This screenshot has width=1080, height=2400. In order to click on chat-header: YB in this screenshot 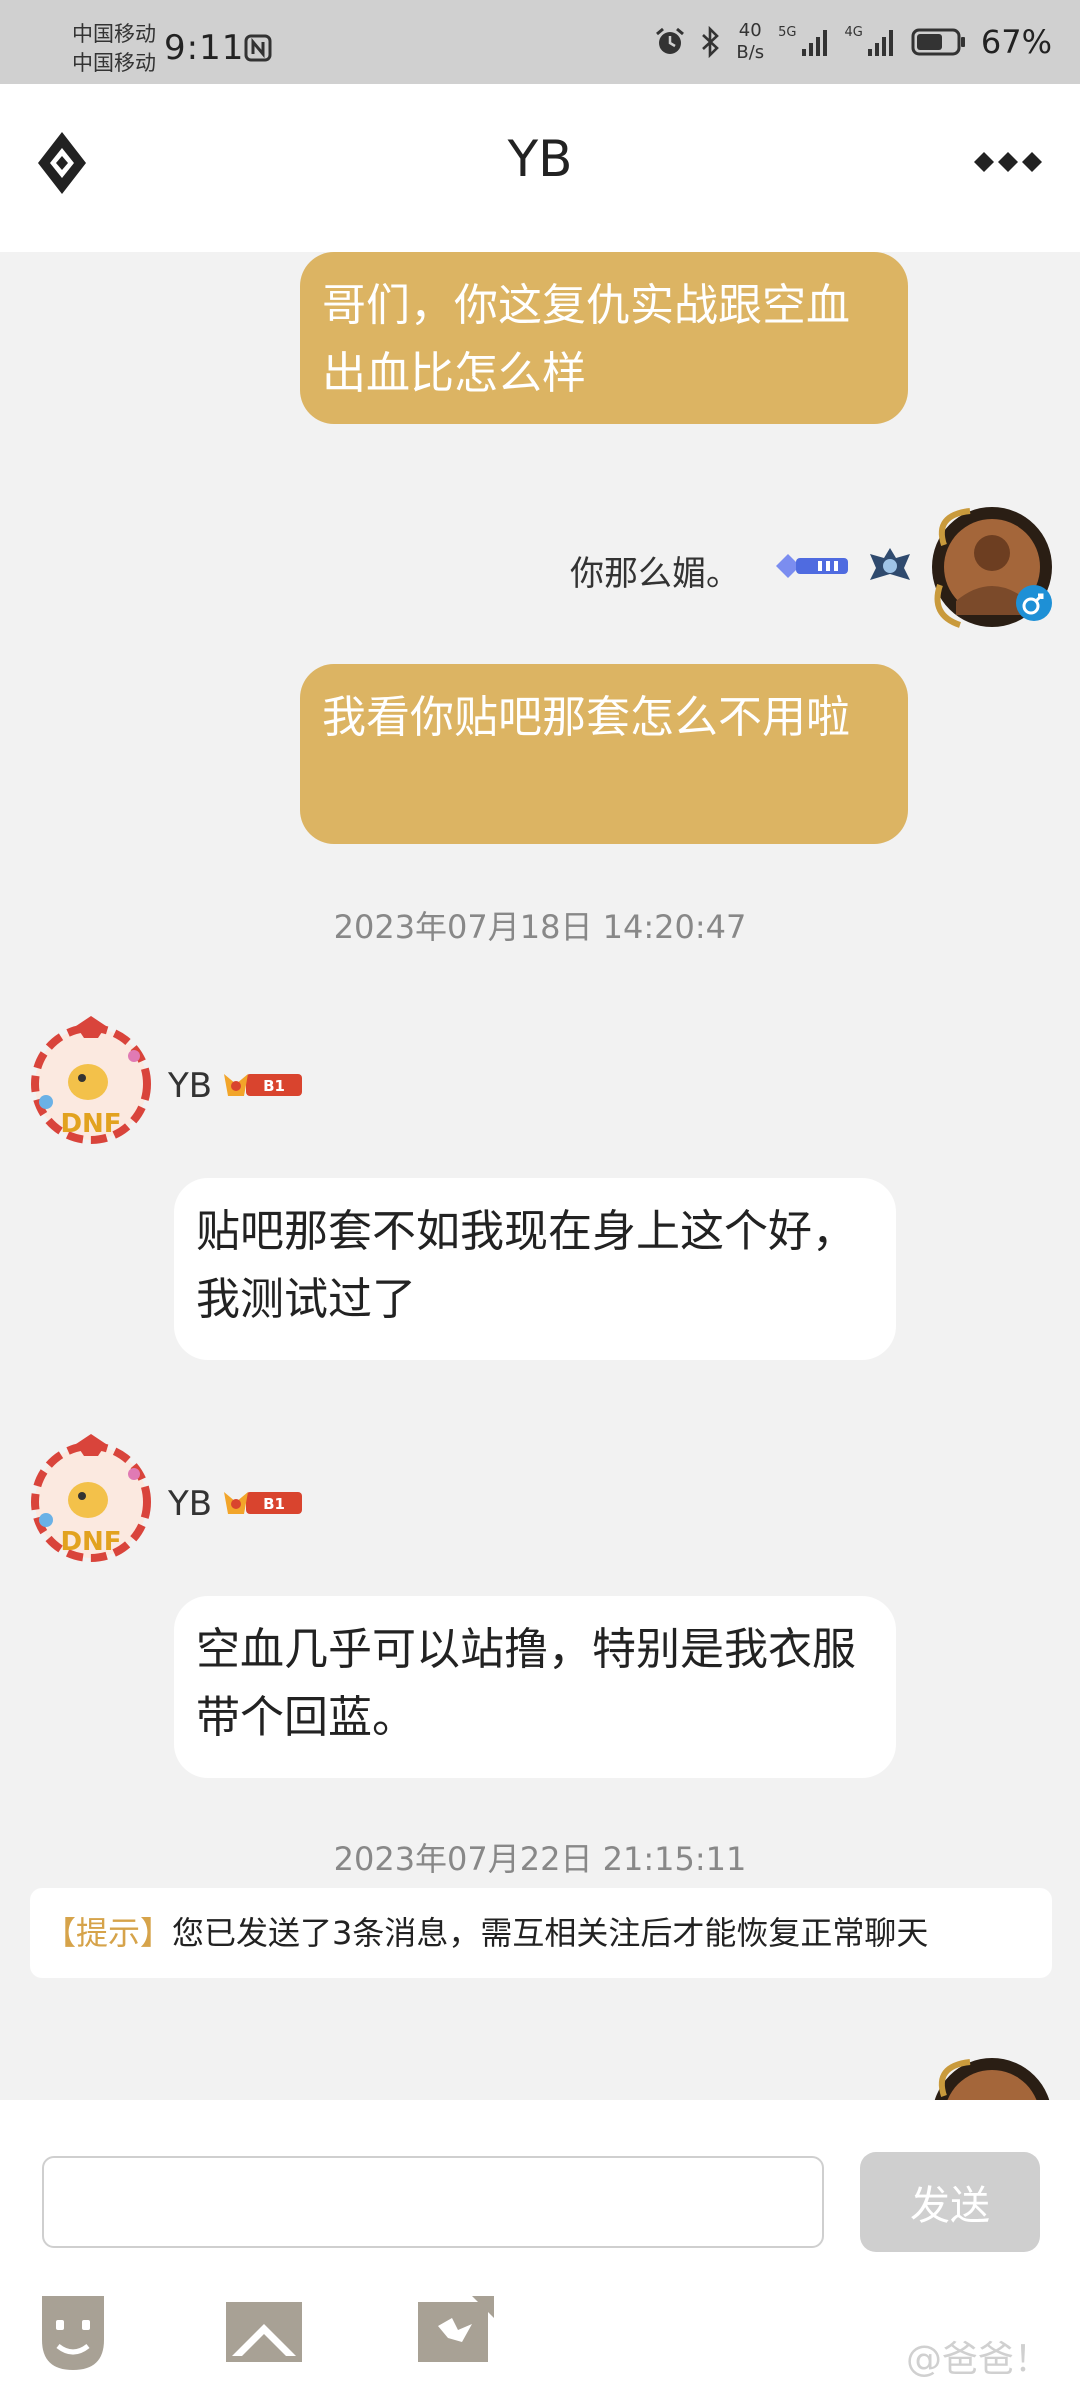, I will do `click(540, 168)`.